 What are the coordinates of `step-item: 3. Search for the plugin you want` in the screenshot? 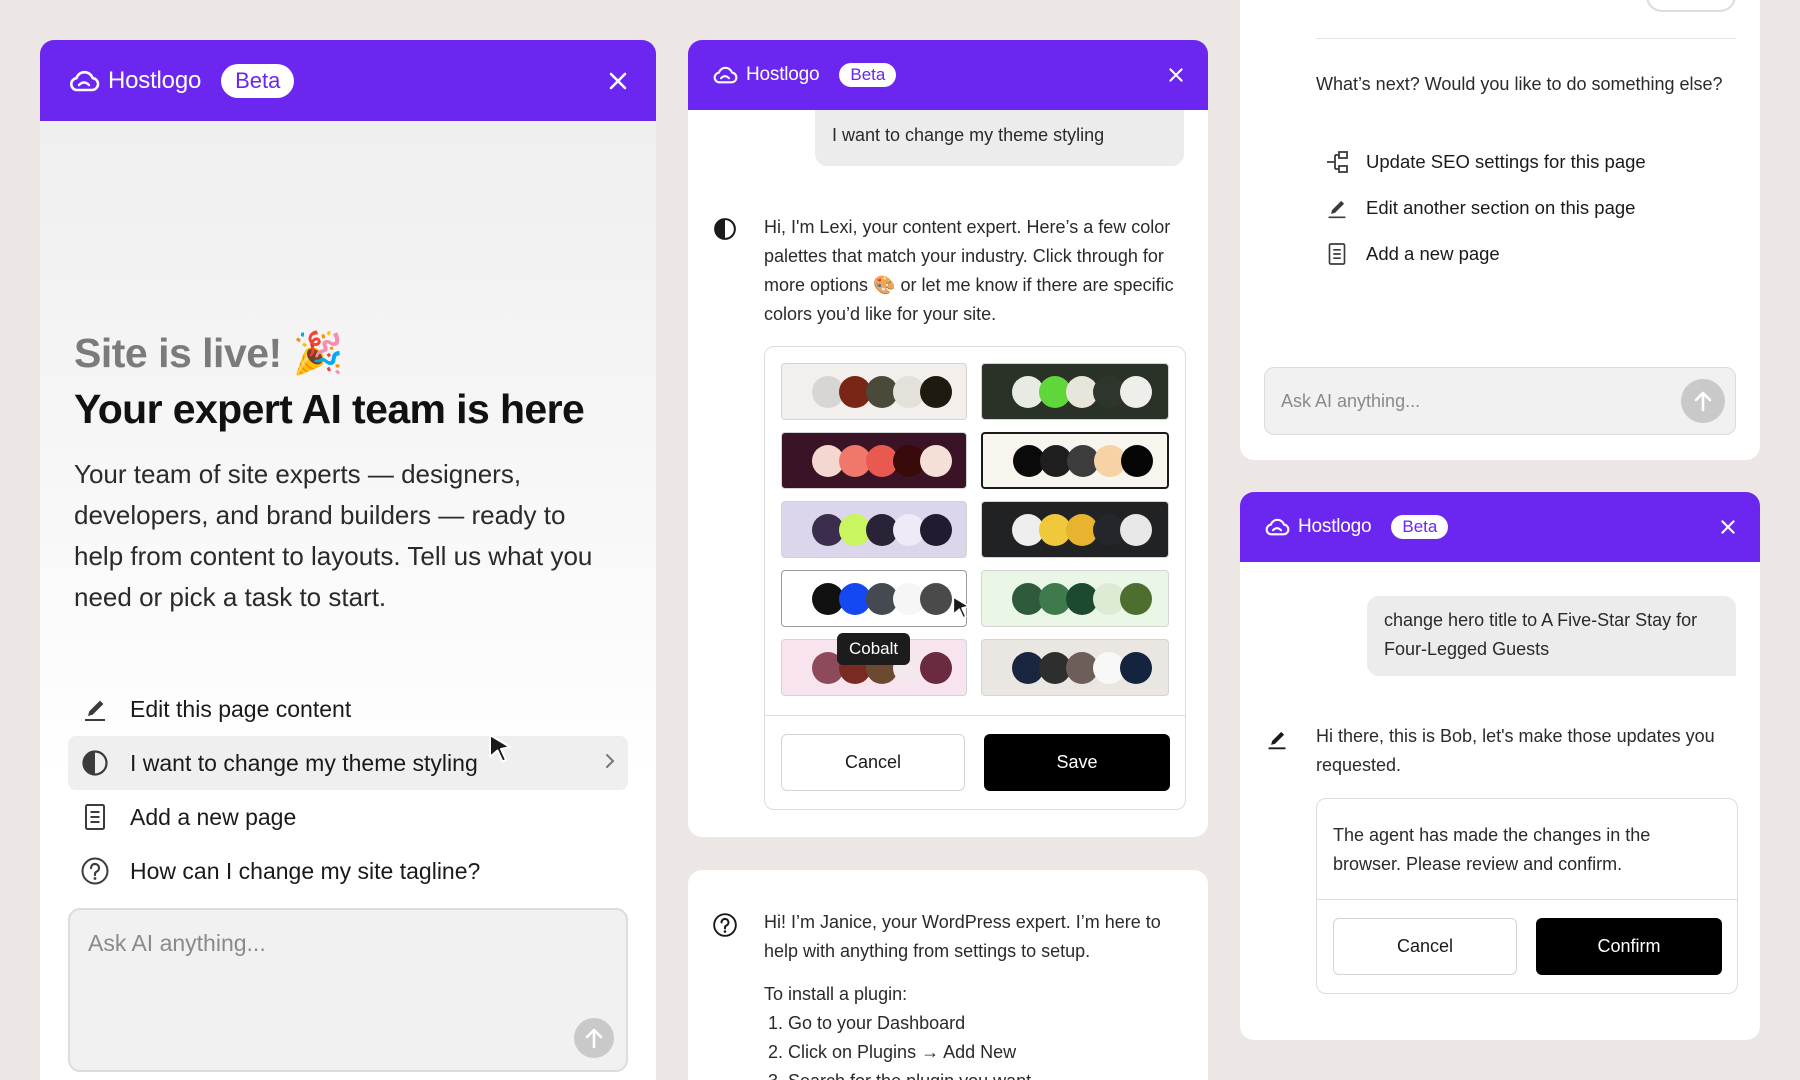 It's located at (899, 1073).